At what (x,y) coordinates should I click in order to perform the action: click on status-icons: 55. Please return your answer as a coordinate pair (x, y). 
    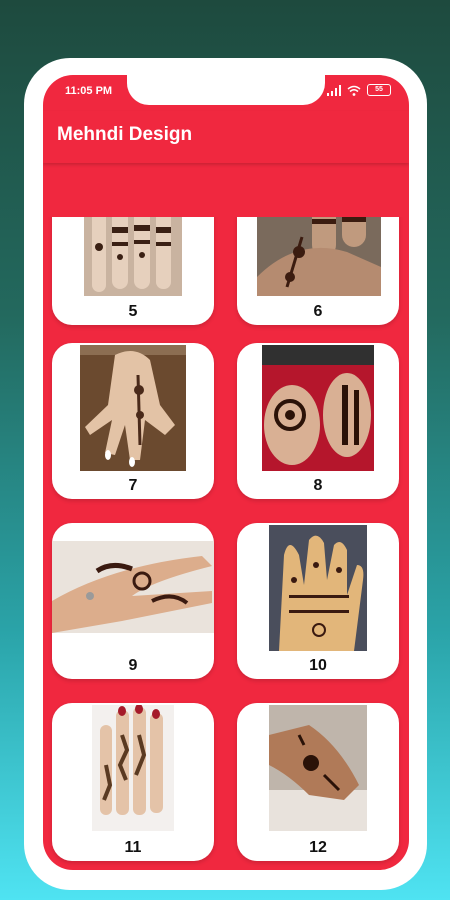
    Looking at the image, I should click on (359, 90).